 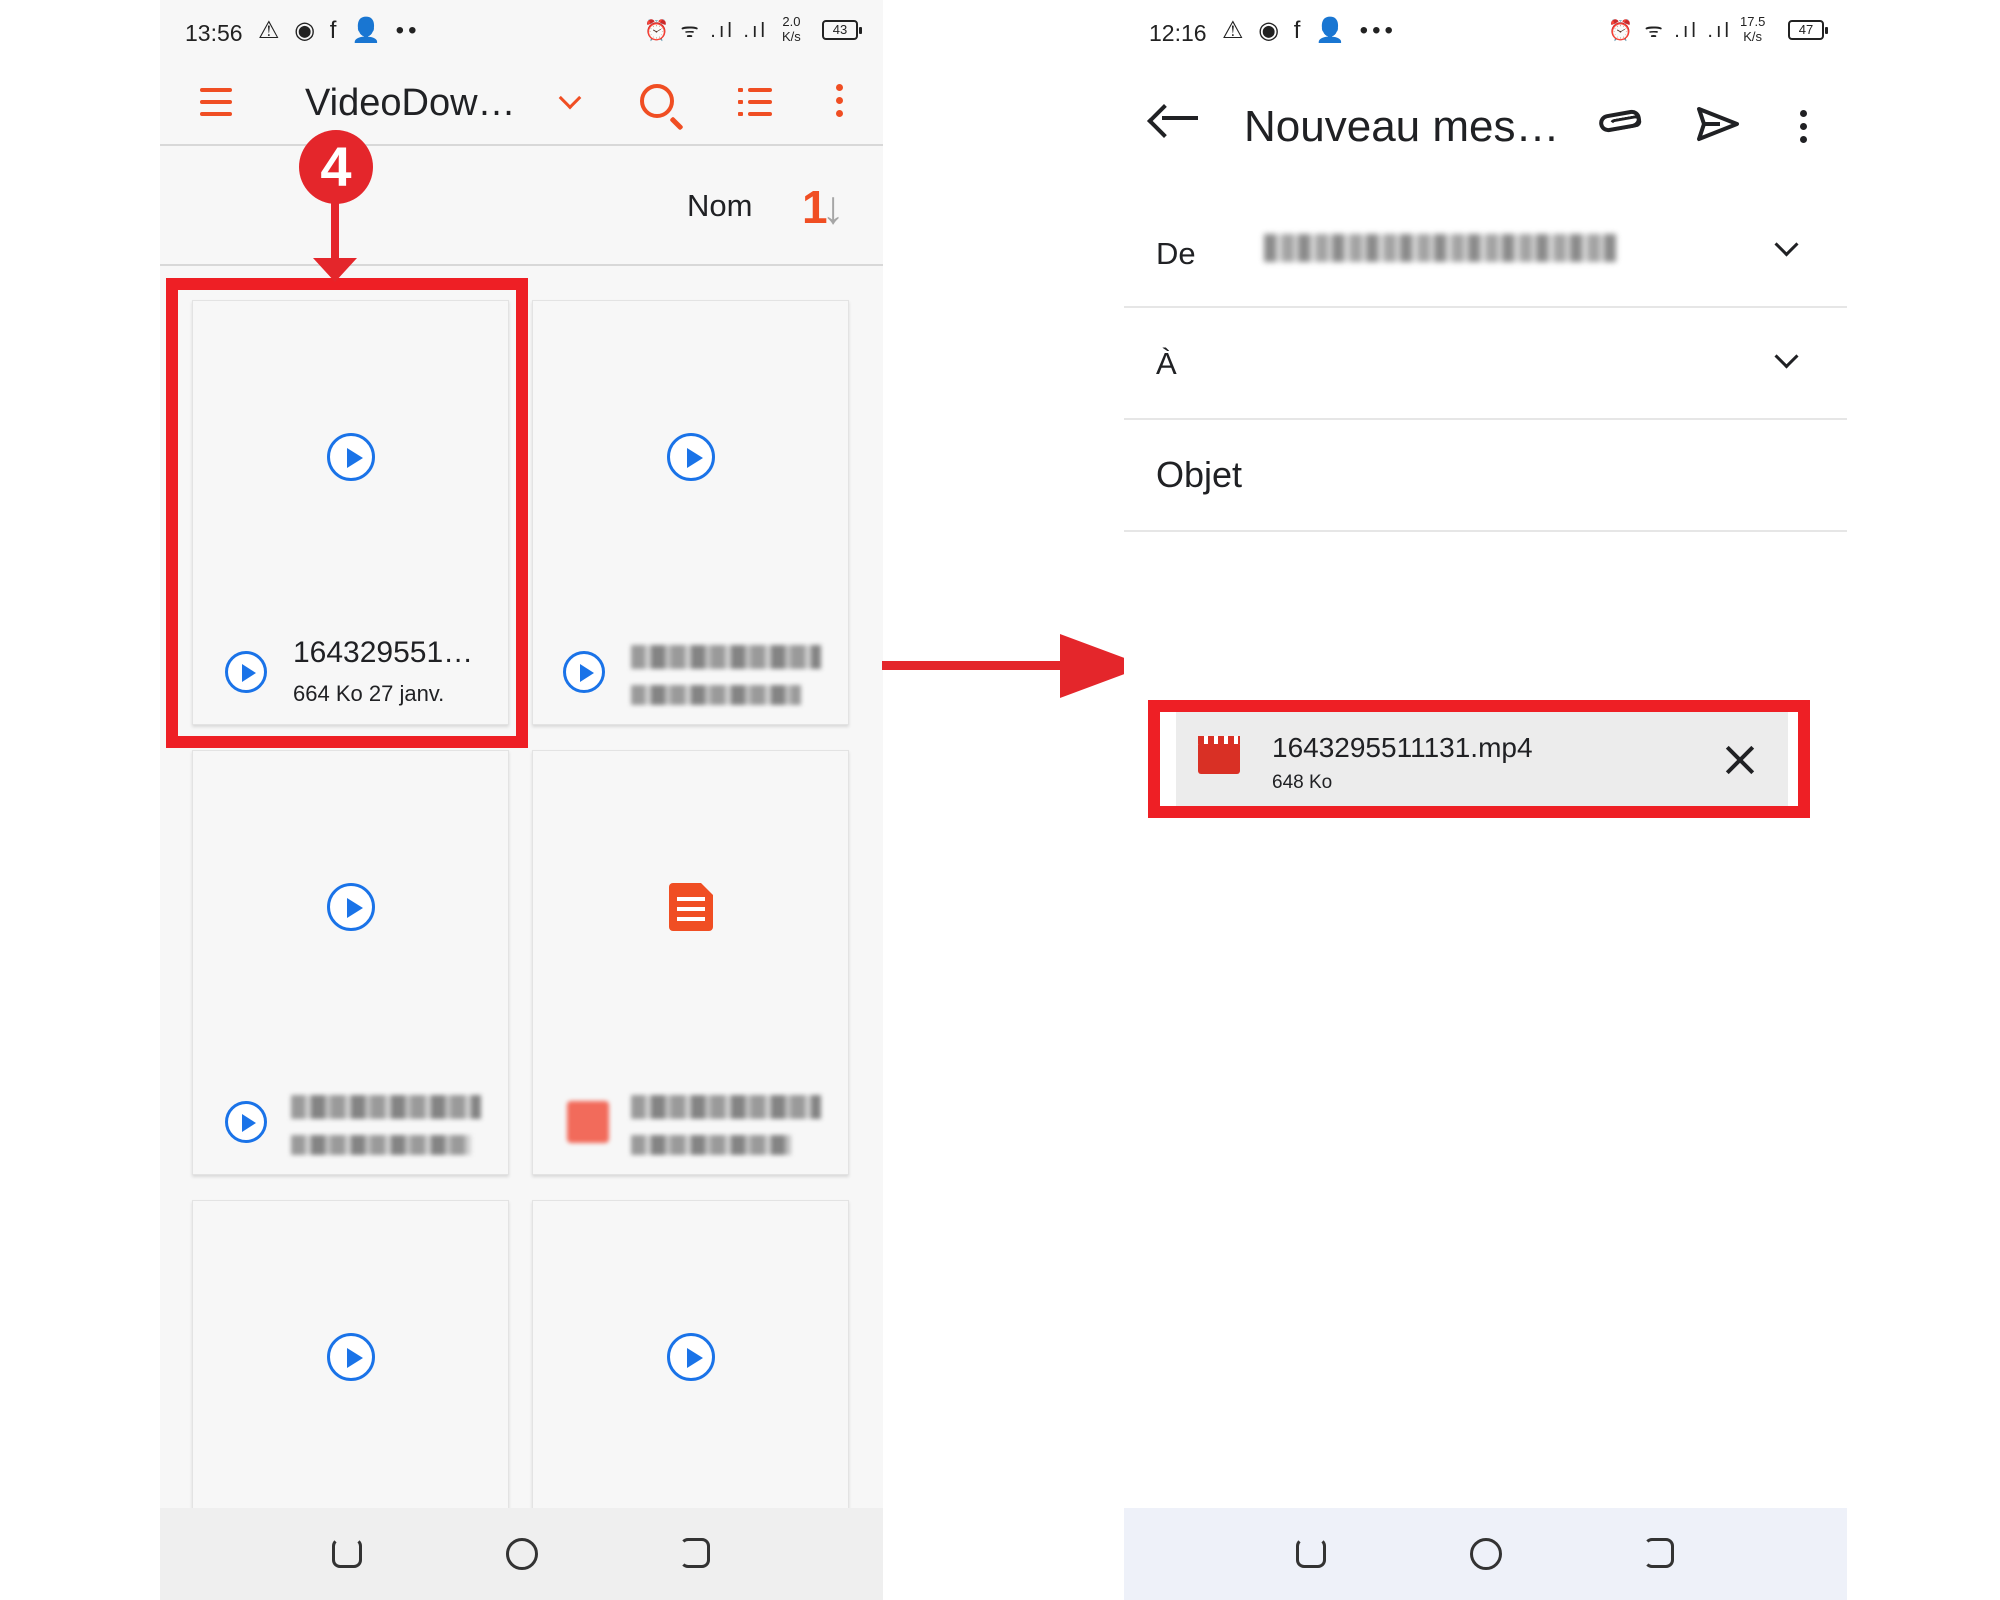 I want to click on sort-up-glyph: 1, so click(x=814, y=207).